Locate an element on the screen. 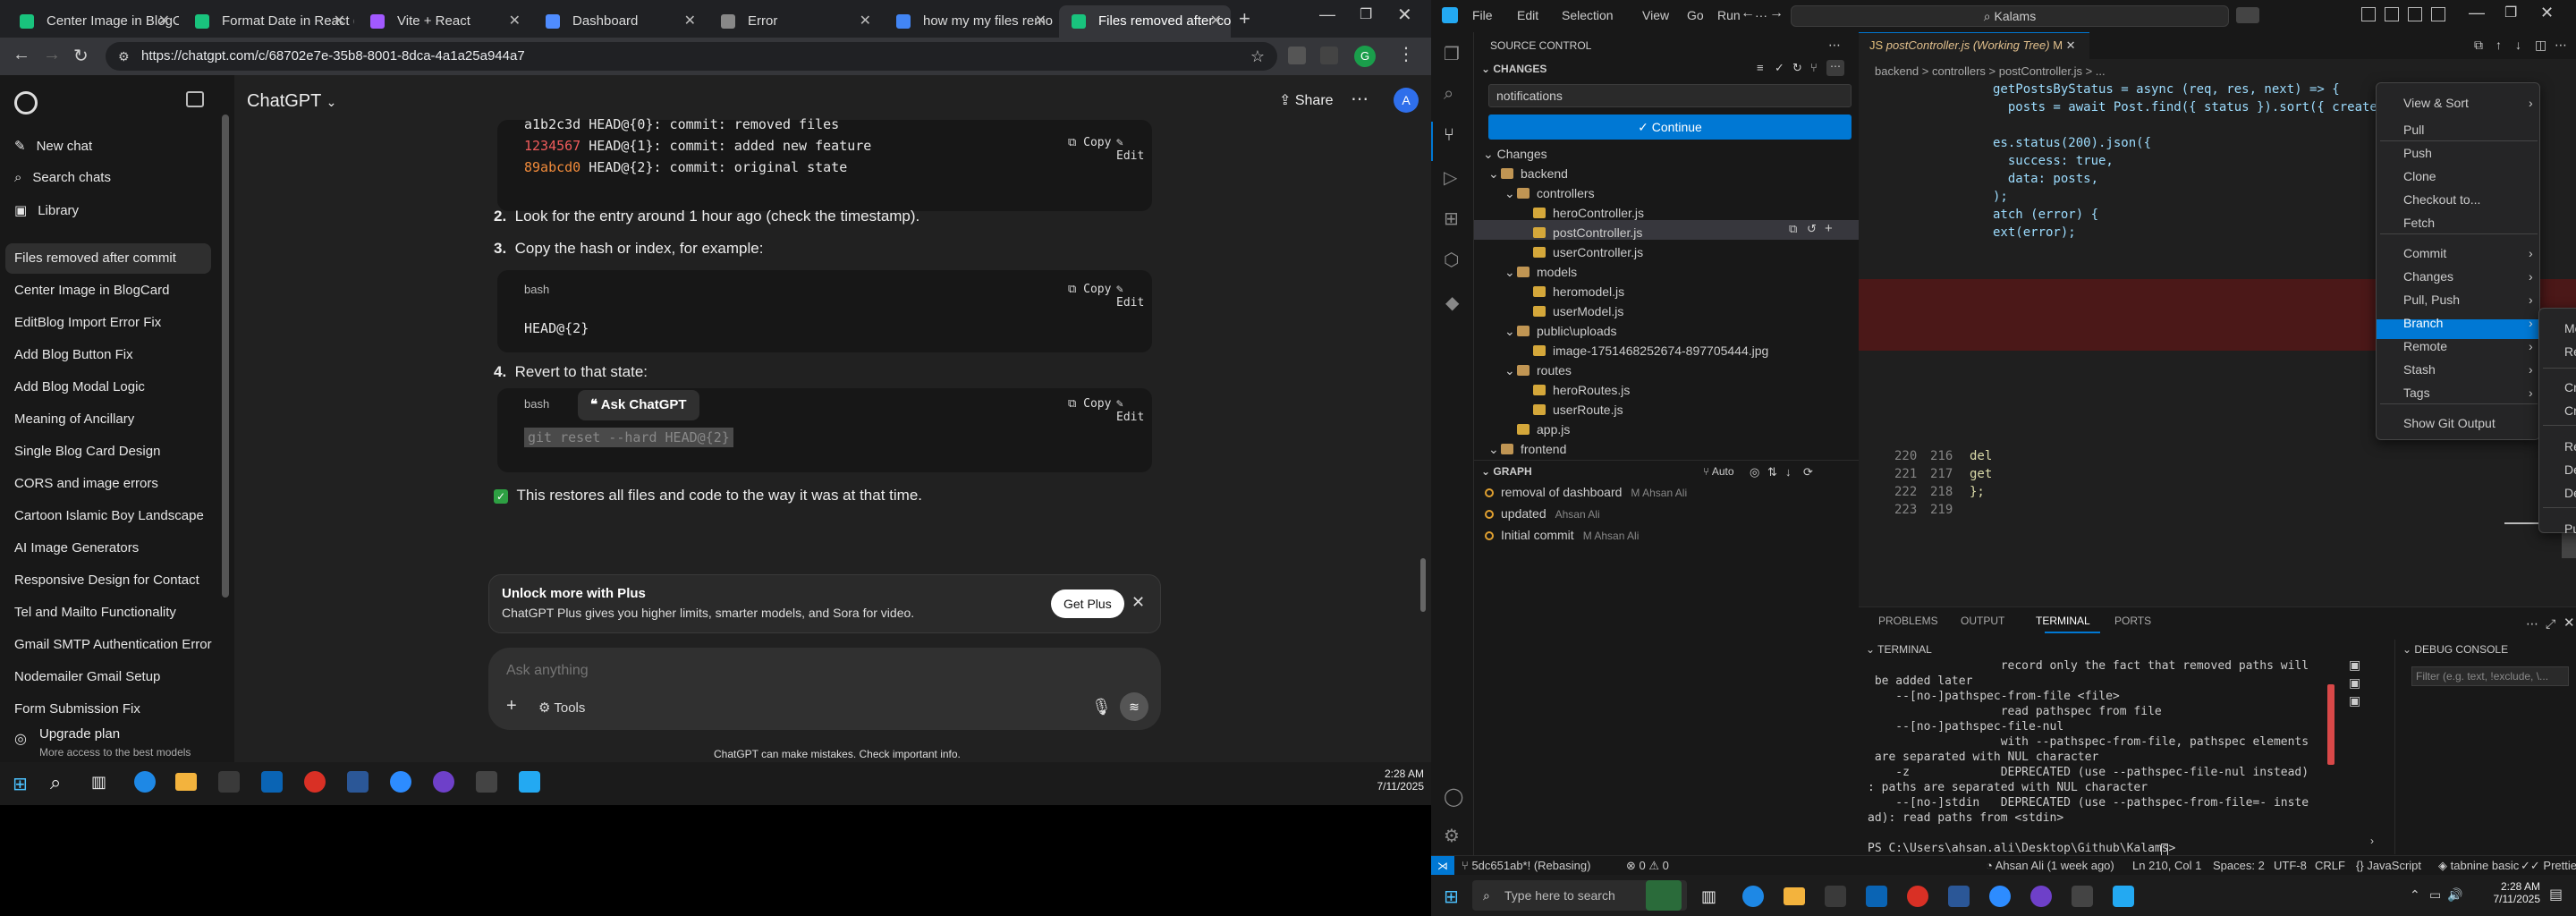 Image resolution: width=2576 pixels, height=916 pixels. edge-icon is located at coordinates (1753, 896).